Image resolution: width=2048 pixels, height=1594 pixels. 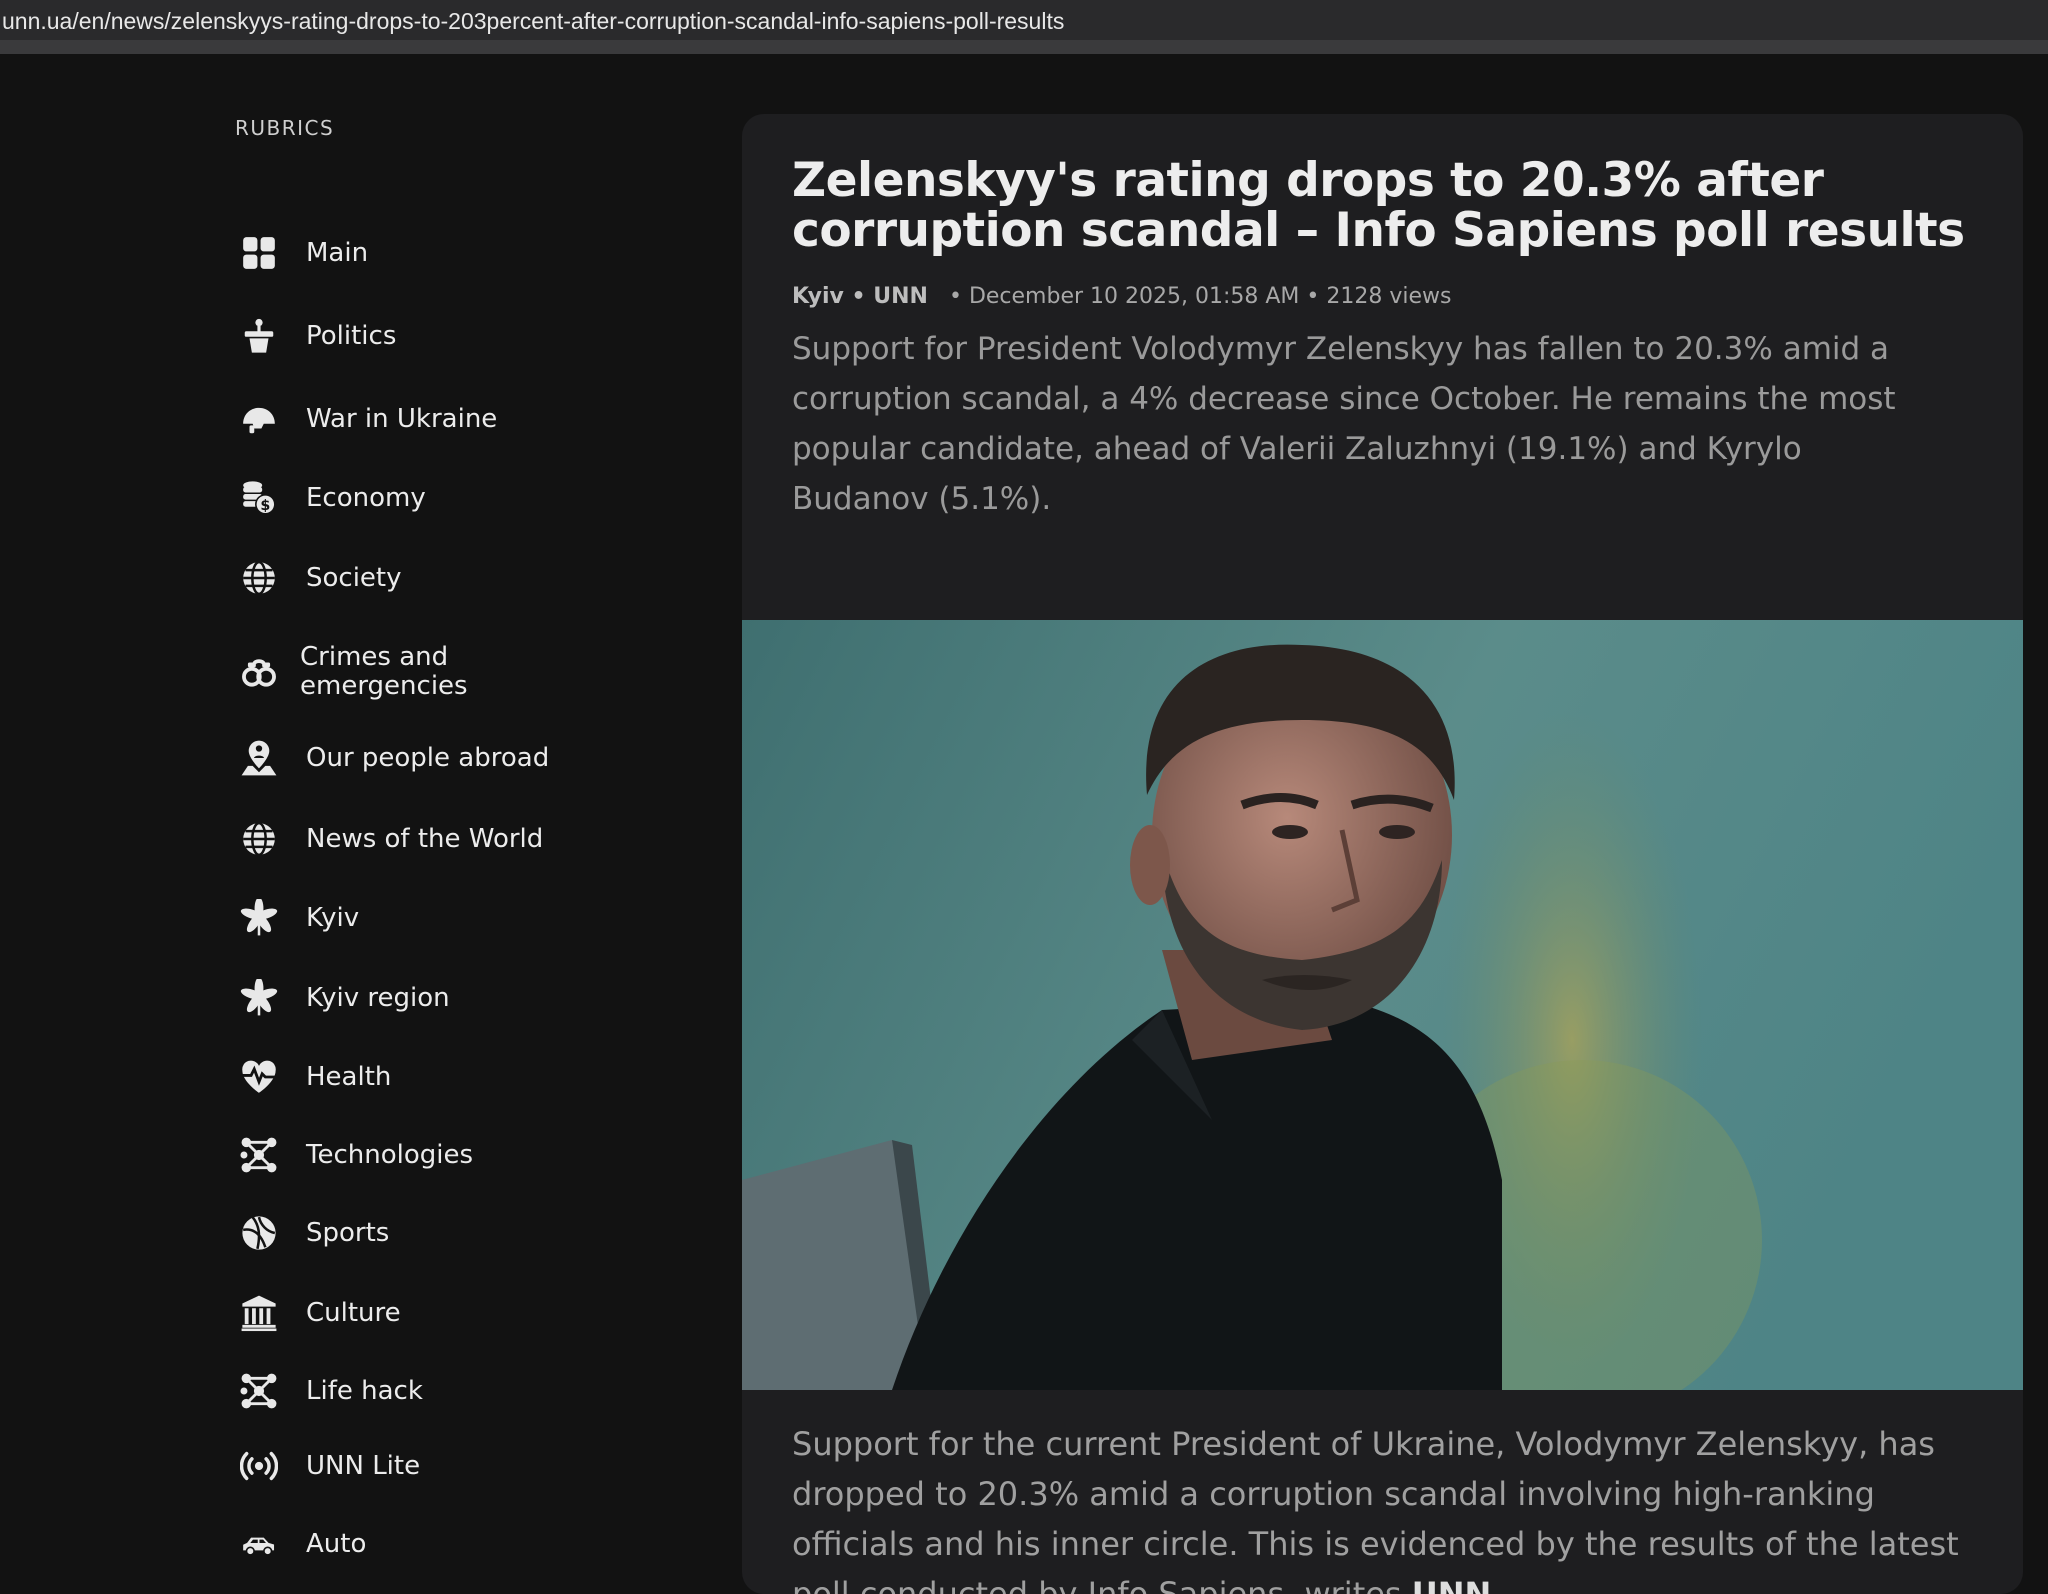 What do you see at coordinates (259, 253) in the screenshot?
I see `grid-icon` at bounding box center [259, 253].